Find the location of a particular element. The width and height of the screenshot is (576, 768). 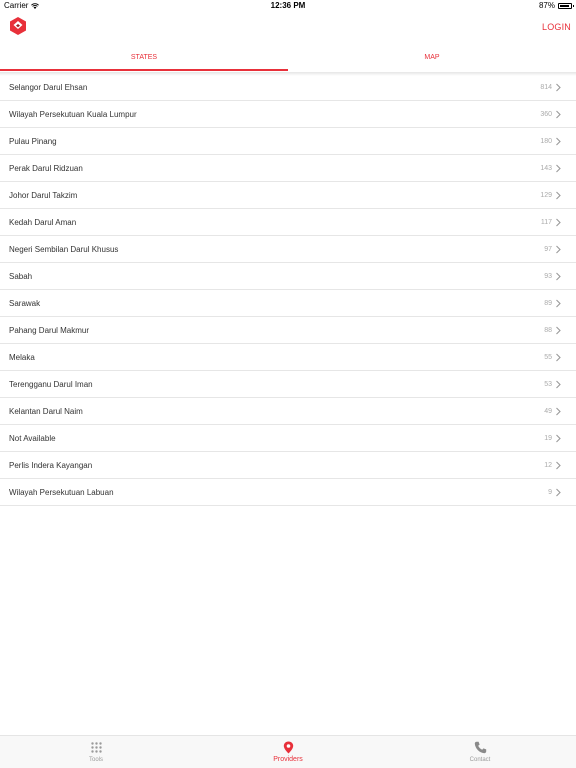

state-row: Terengganu Darul Iman 53 is located at coordinates (288, 384).